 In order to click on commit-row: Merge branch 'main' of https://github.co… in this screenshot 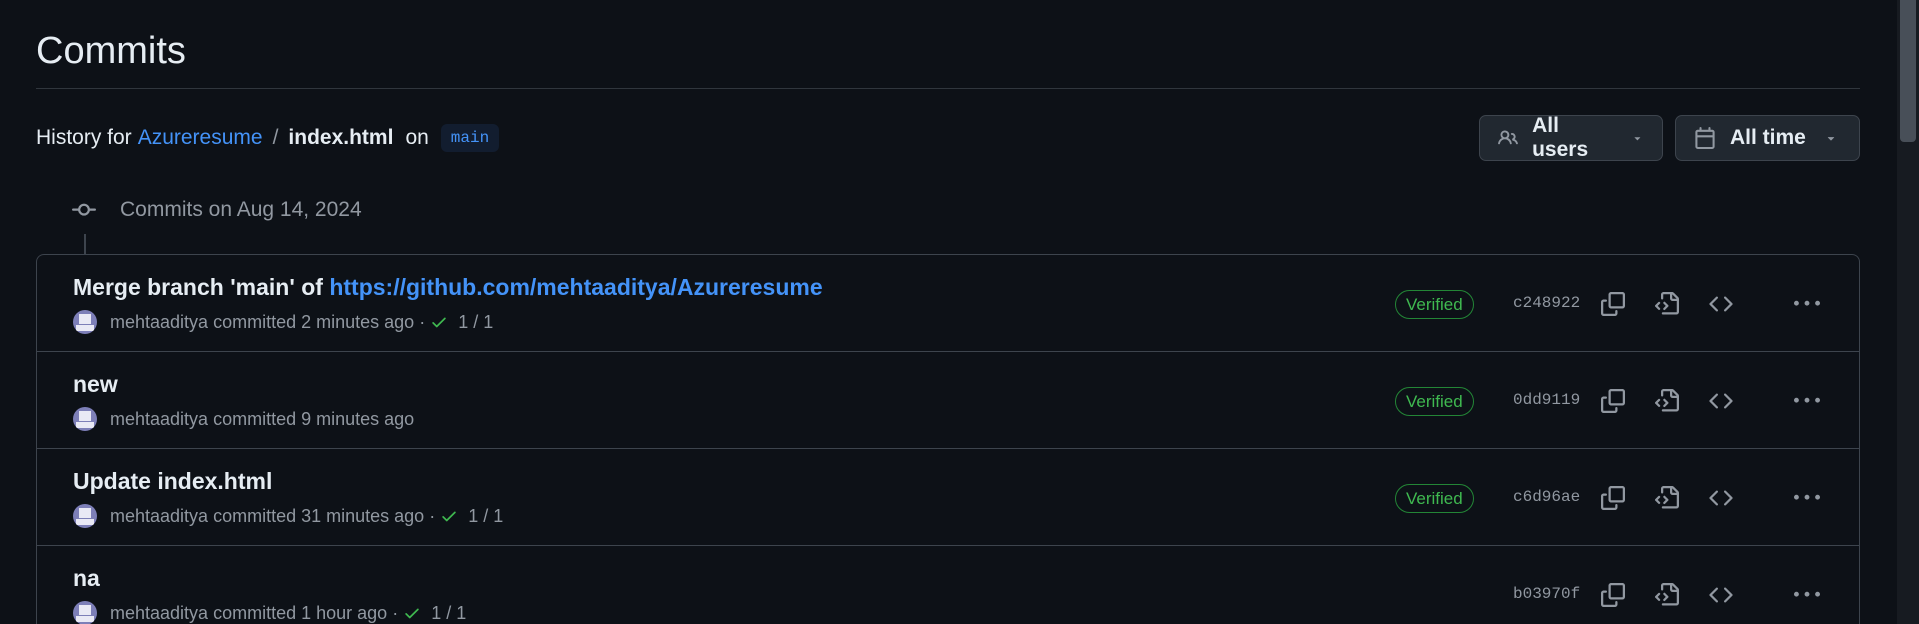, I will do `click(948, 303)`.